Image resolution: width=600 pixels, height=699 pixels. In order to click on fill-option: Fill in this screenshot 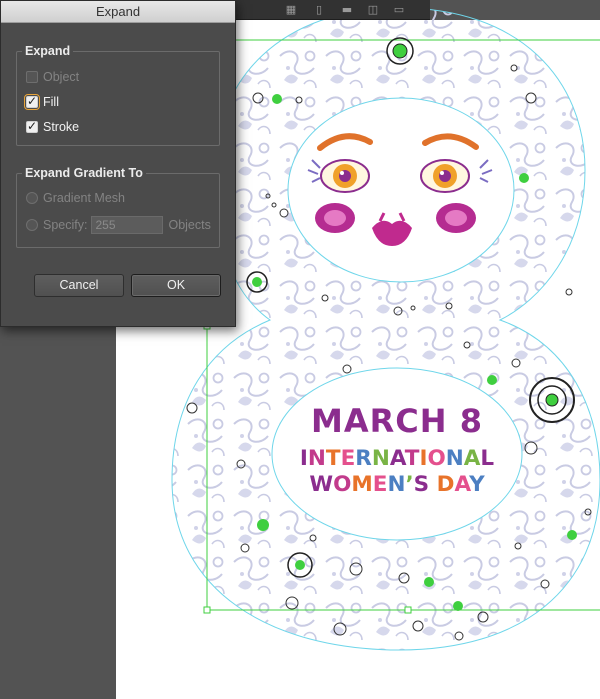, I will do `click(41, 102)`.